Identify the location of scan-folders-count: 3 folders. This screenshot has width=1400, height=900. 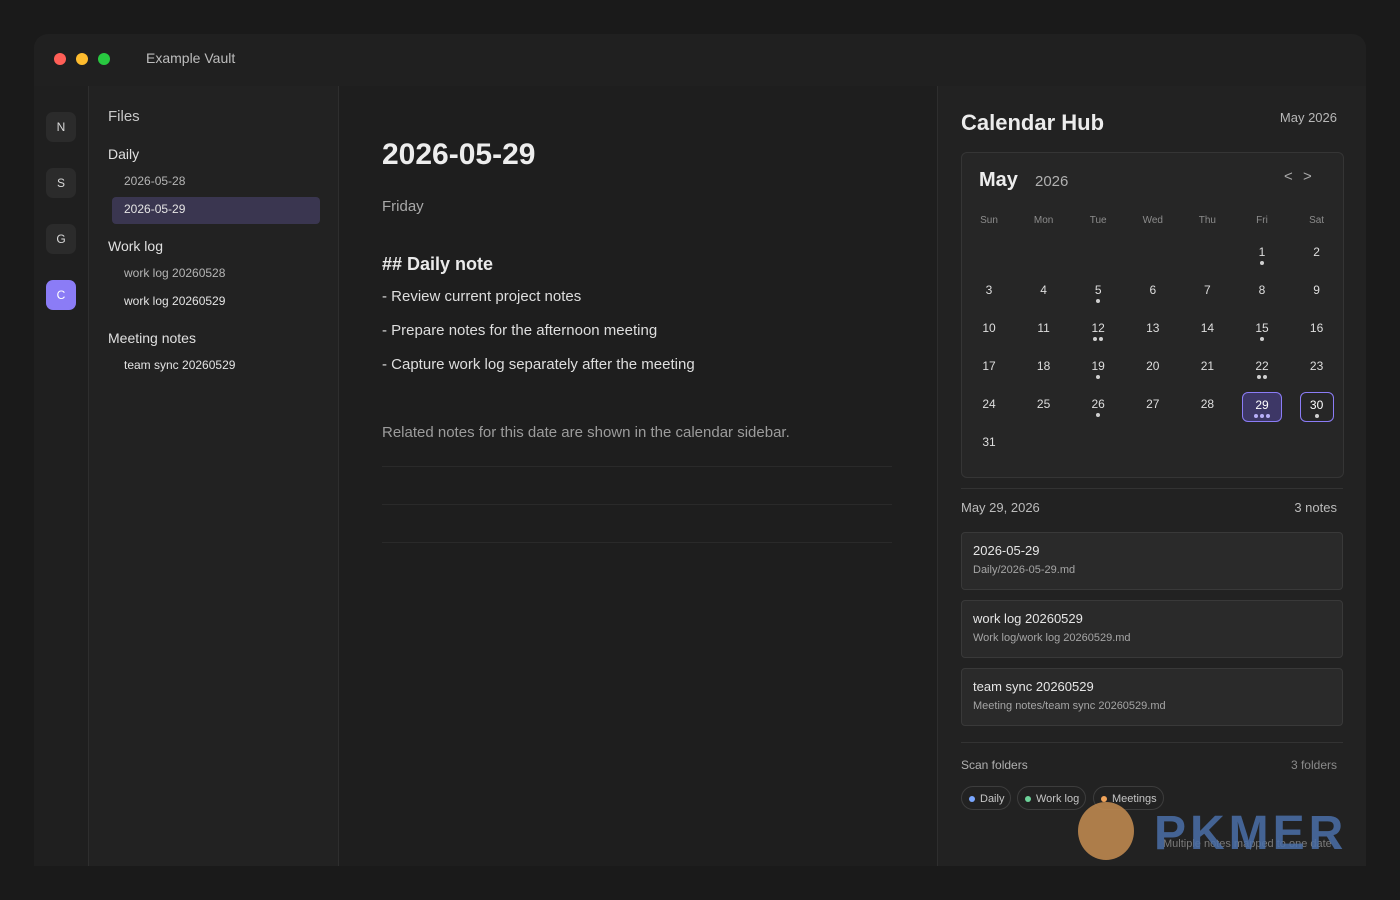
(1313, 765).